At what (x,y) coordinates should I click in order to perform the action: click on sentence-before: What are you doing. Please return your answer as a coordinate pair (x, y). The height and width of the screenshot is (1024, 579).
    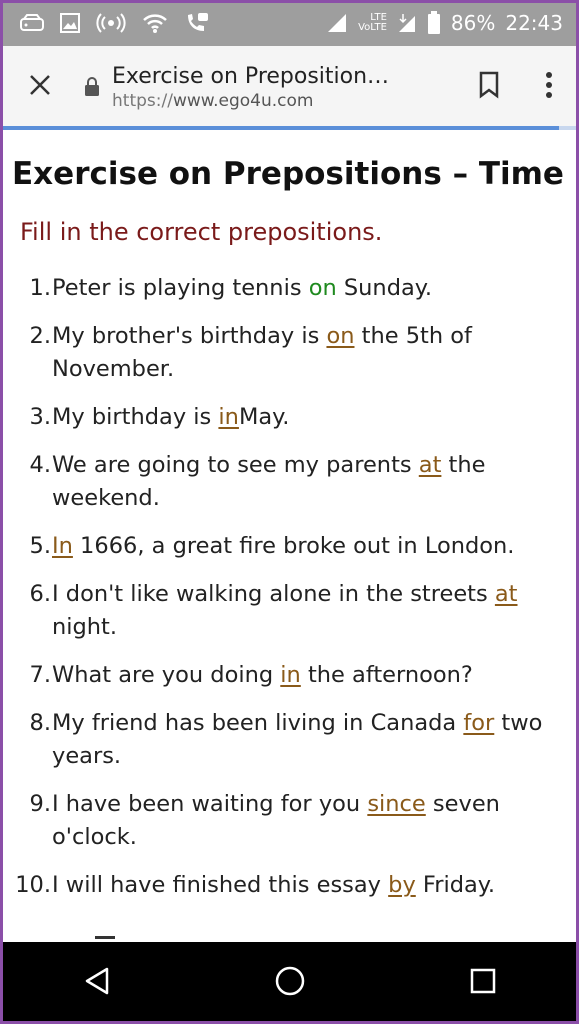
    Looking at the image, I should click on (166, 675).